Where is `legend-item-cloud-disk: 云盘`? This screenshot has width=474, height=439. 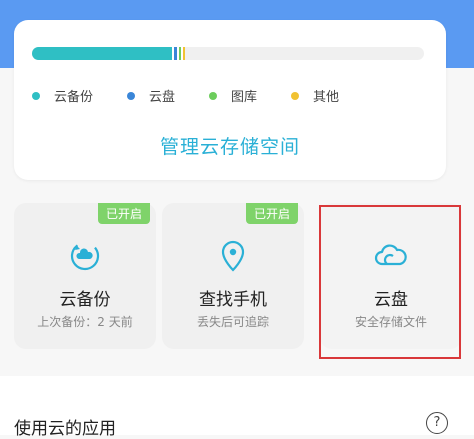 legend-item-cloud-disk: 云盘 is located at coordinates (151, 95).